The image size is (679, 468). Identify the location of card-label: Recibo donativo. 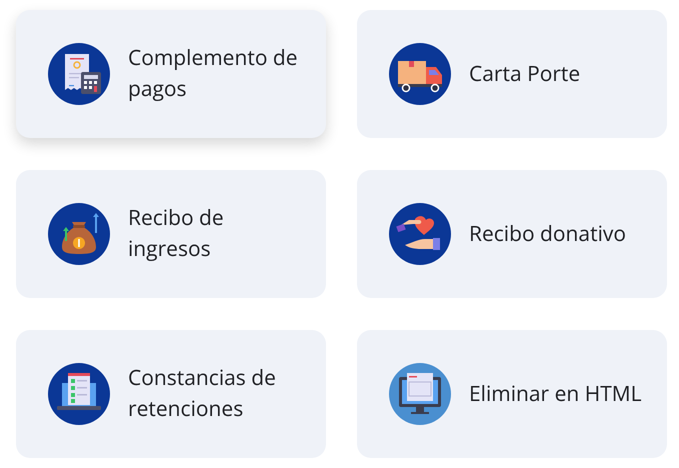
(548, 234).